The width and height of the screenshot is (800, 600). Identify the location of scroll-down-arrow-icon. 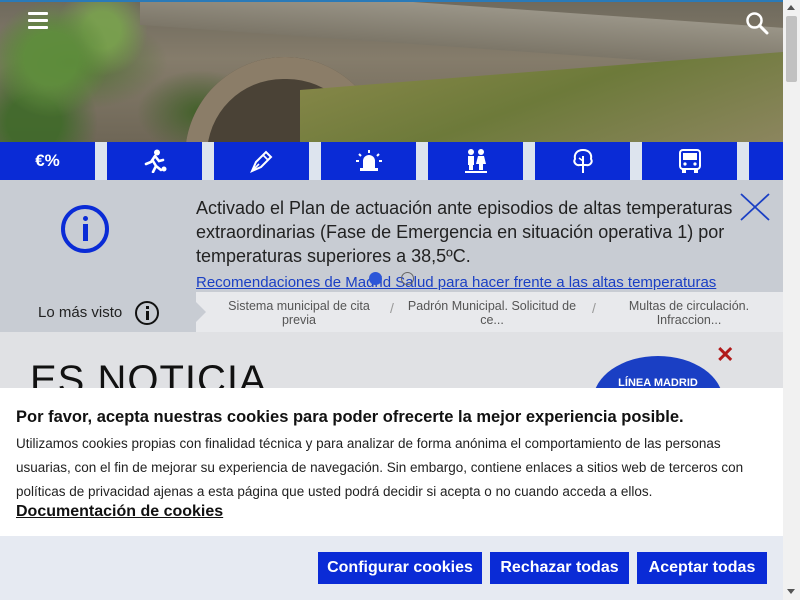
(791, 591).